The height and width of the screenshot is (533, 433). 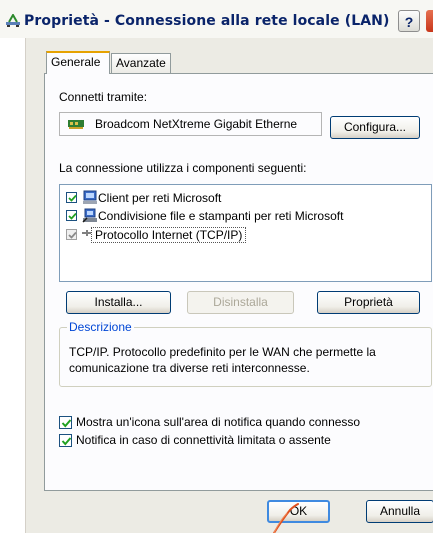 What do you see at coordinates (409, 21) in the screenshot?
I see `help-button: ?` at bounding box center [409, 21].